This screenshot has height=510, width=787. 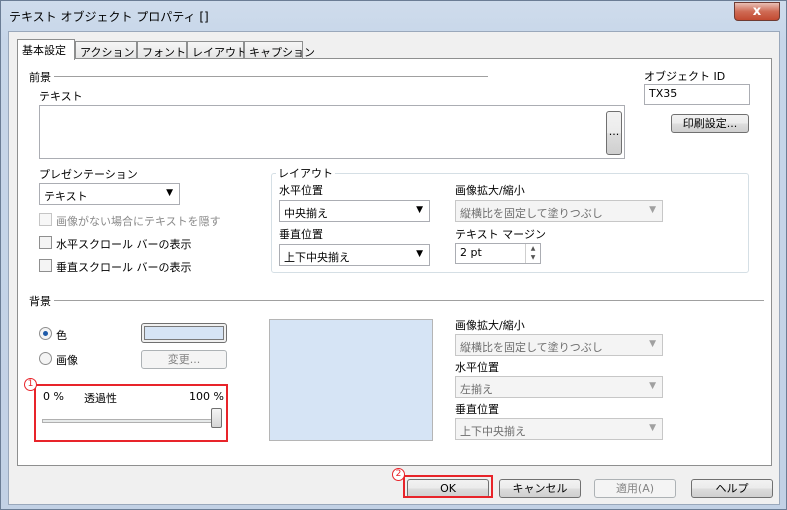 I want to click on window-title: テキスト オブジェクト プロパティ [], so click(x=109, y=17).